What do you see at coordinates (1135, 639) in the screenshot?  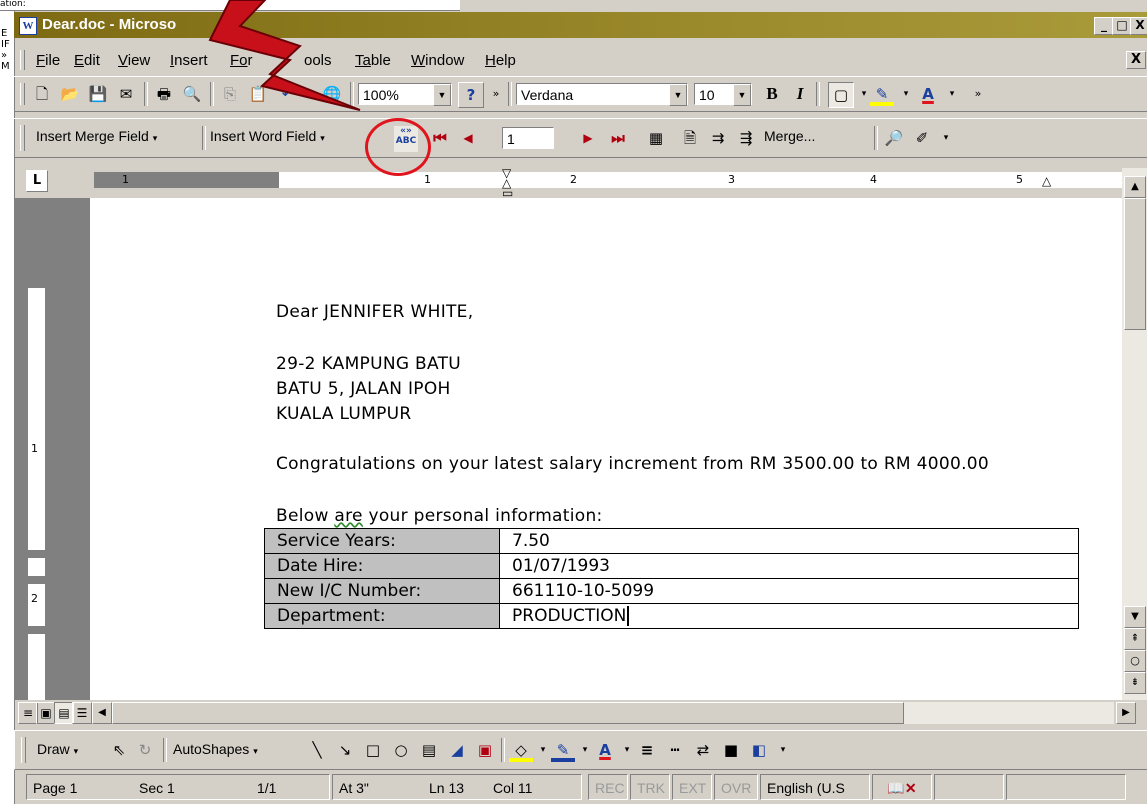 I see `previous-page-icon: ⇞` at bounding box center [1135, 639].